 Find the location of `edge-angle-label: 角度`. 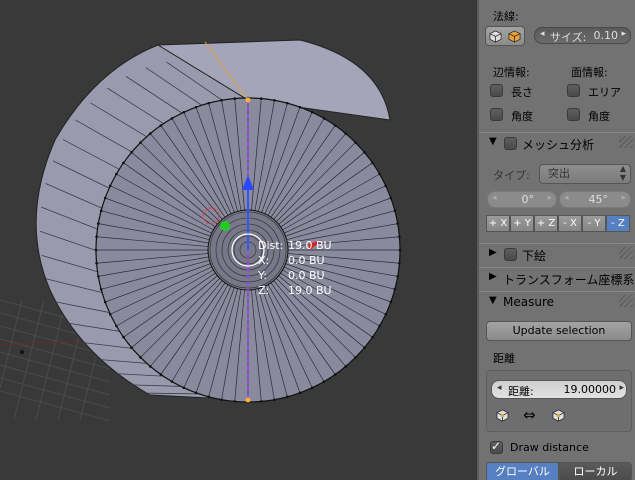

edge-angle-label: 角度 is located at coordinates (522, 116).